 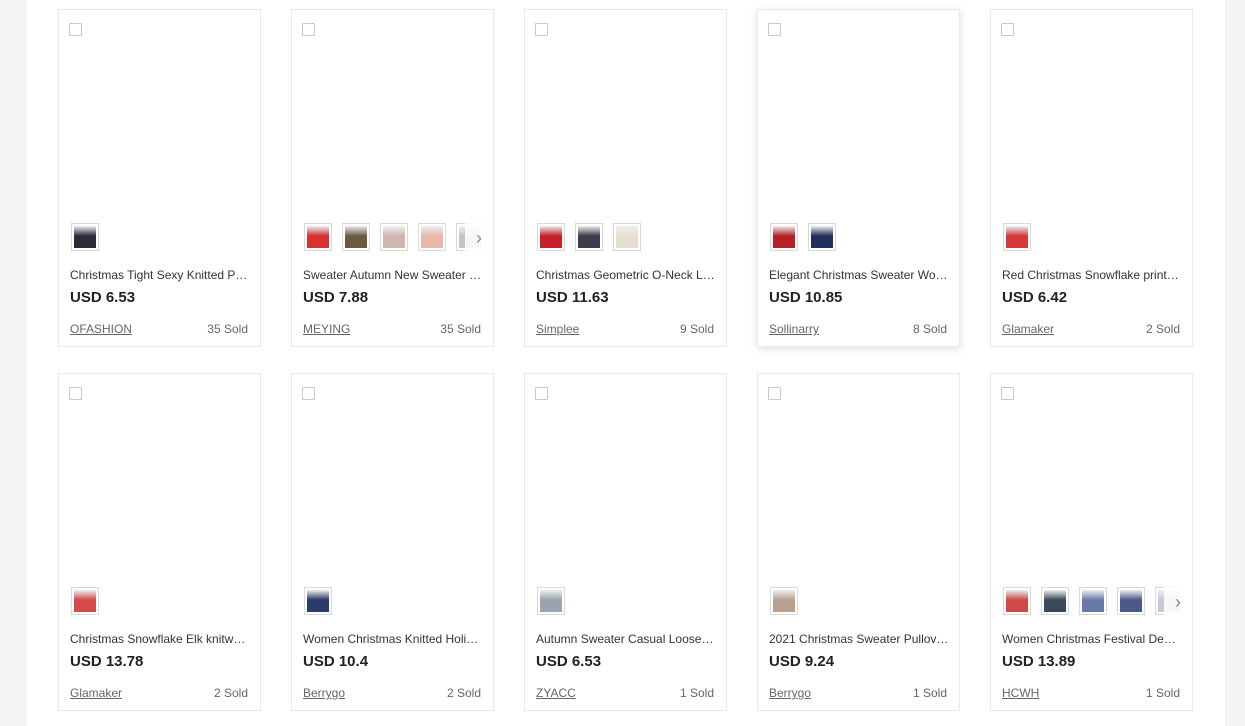 I want to click on store-link: OFASHION, so click(x=101, y=329).